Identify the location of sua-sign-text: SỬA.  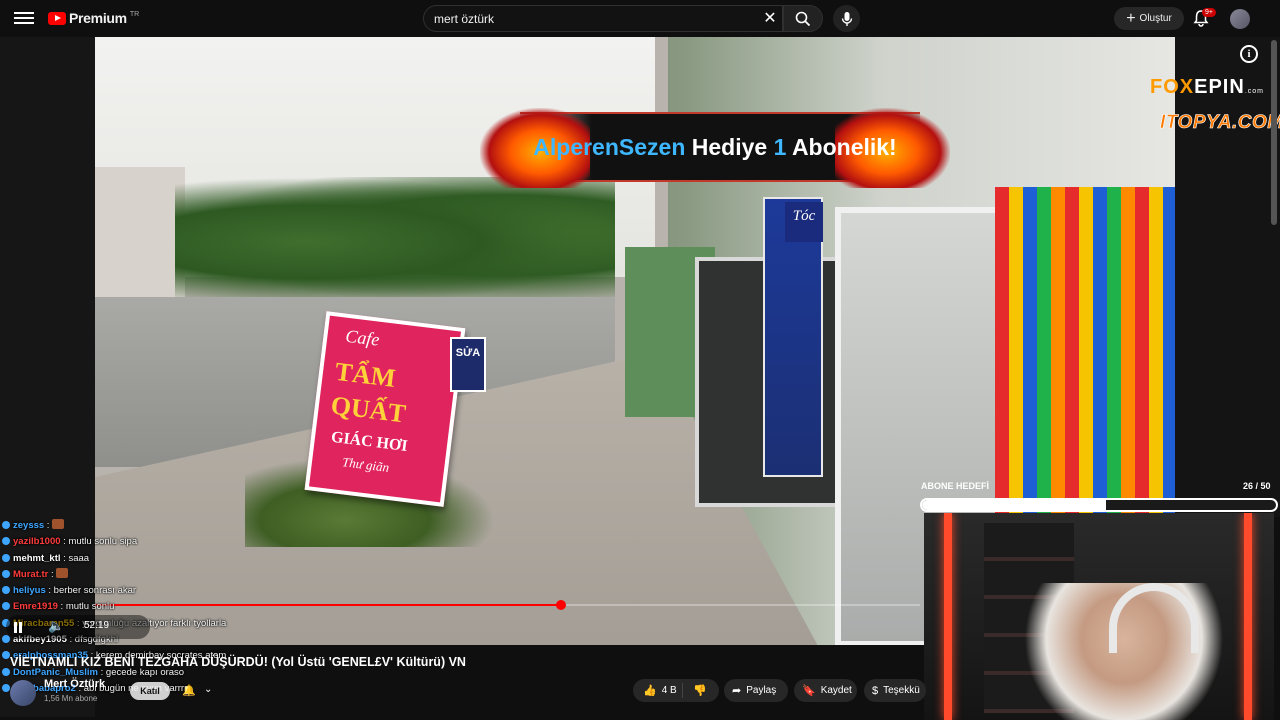
(468, 353).